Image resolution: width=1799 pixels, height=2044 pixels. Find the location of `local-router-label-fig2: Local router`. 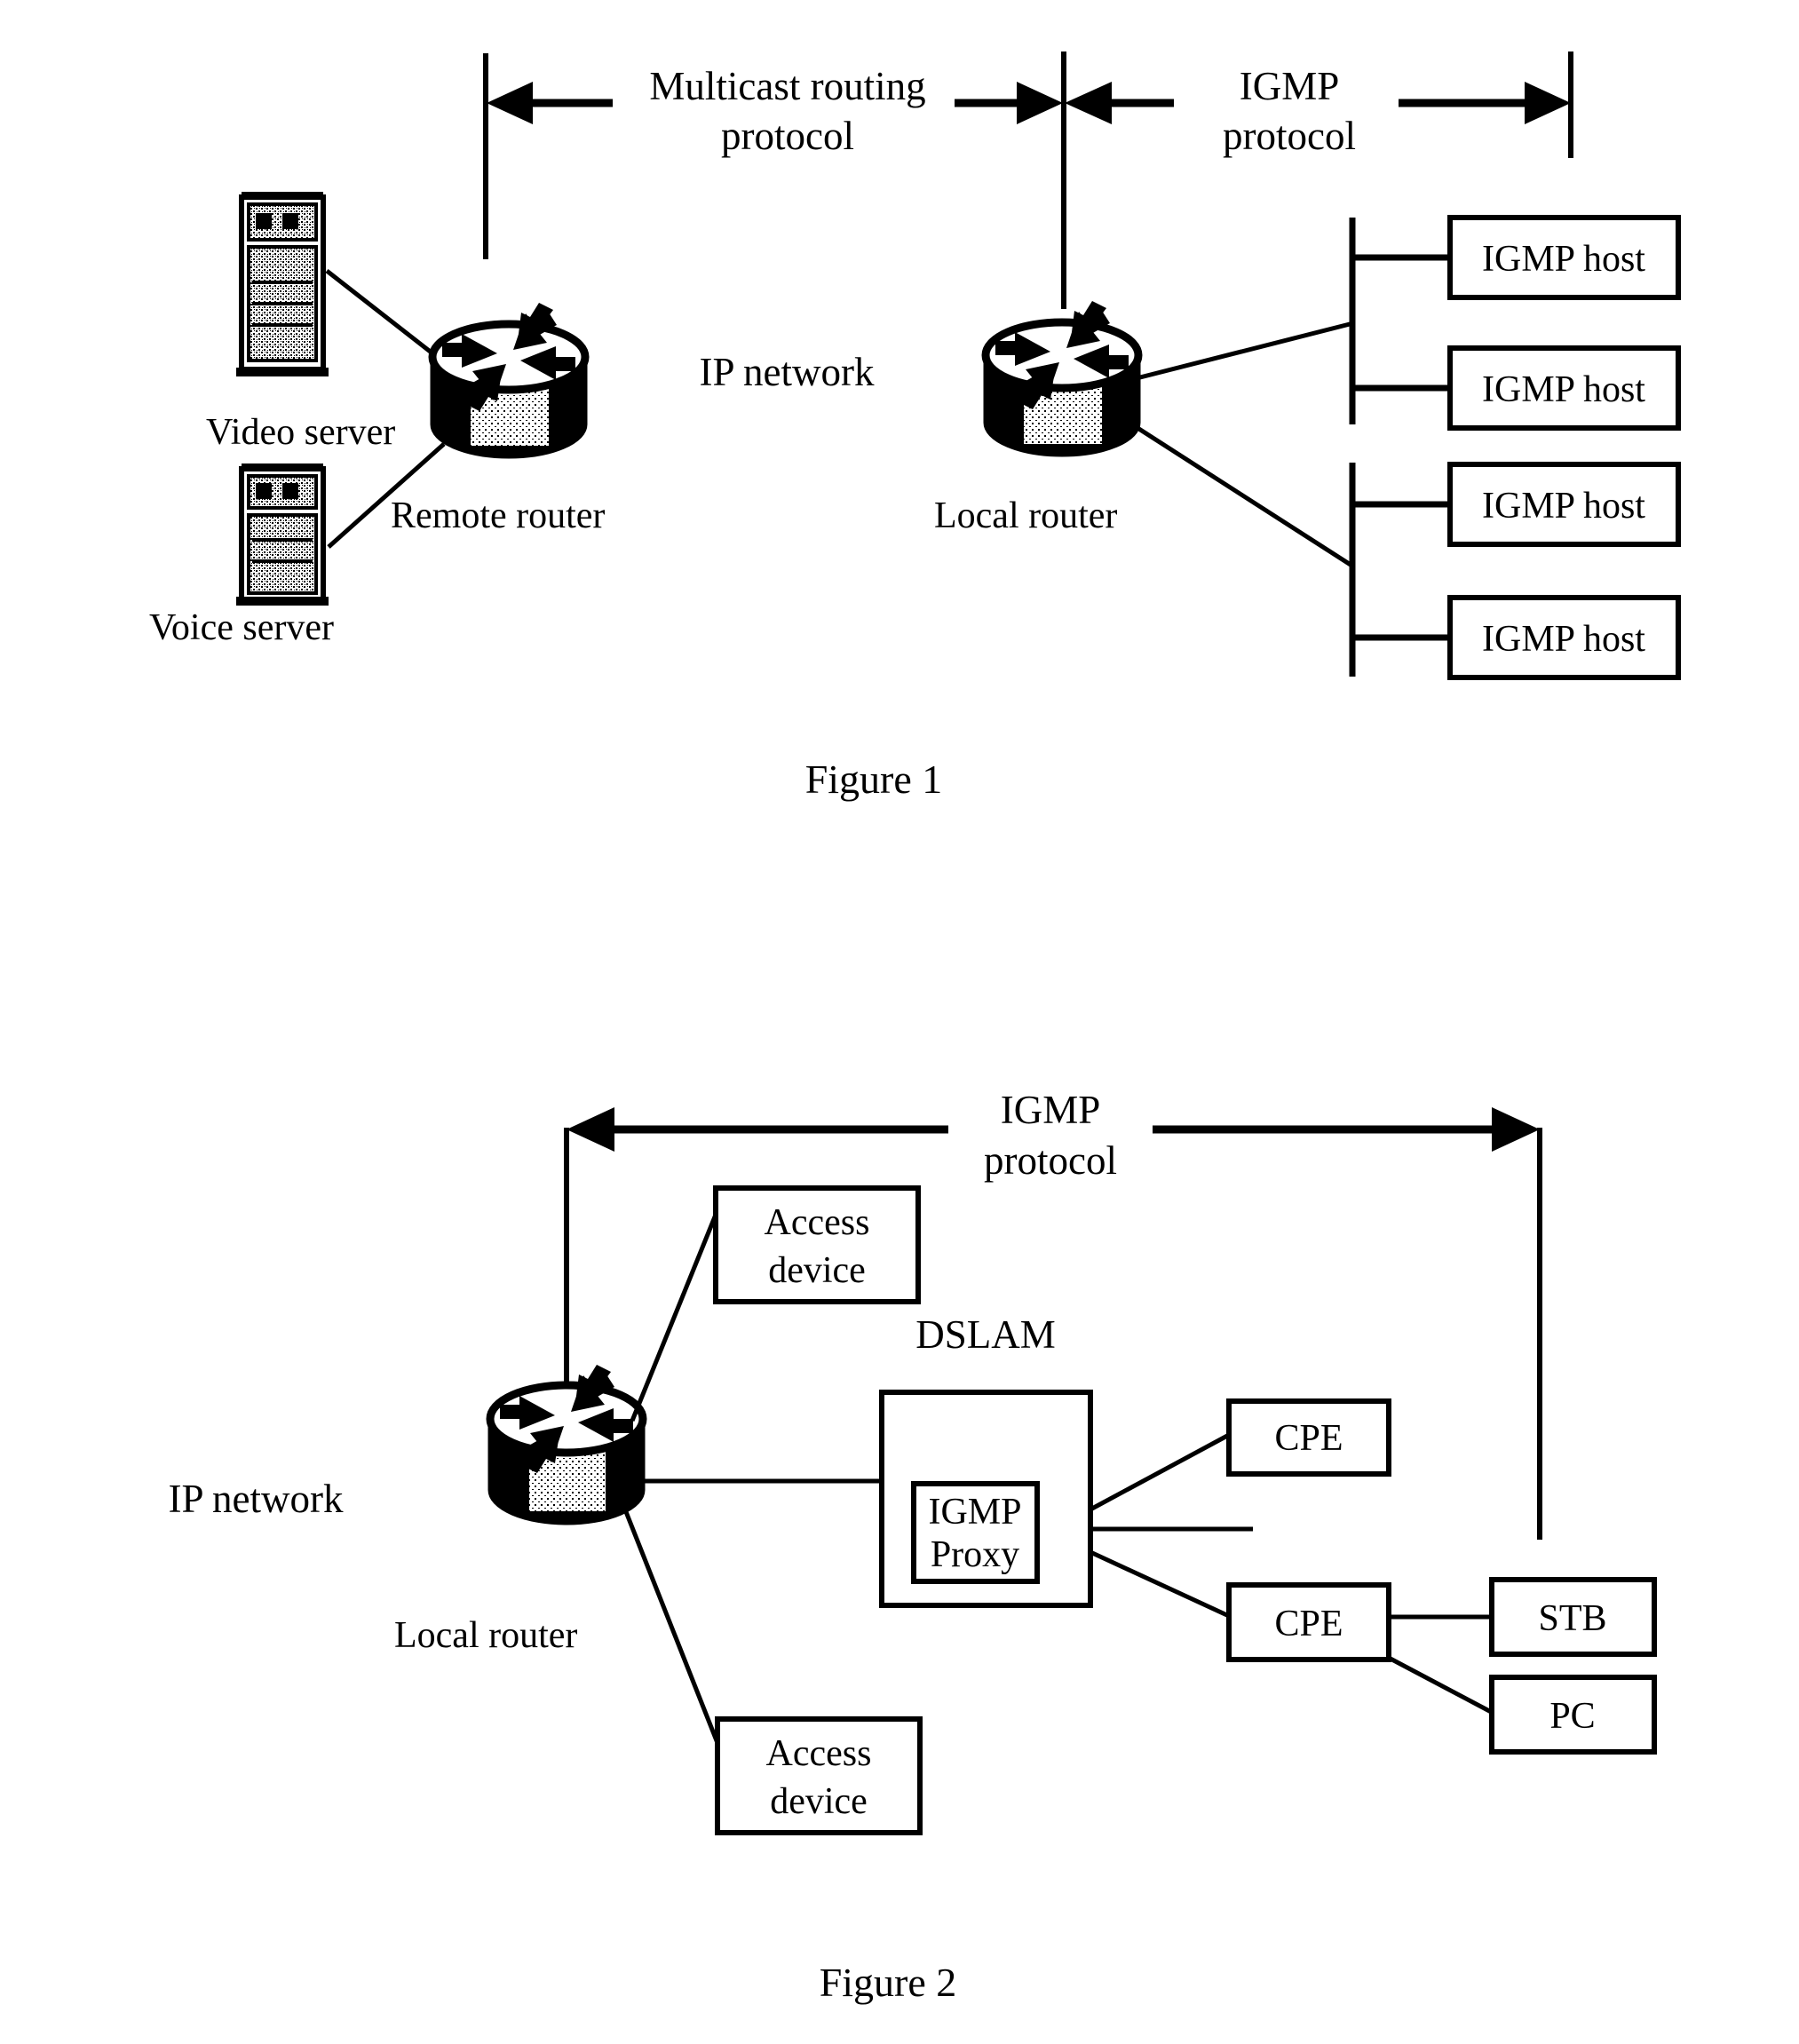

local-router-label-fig2: Local router is located at coordinates (485, 1635).